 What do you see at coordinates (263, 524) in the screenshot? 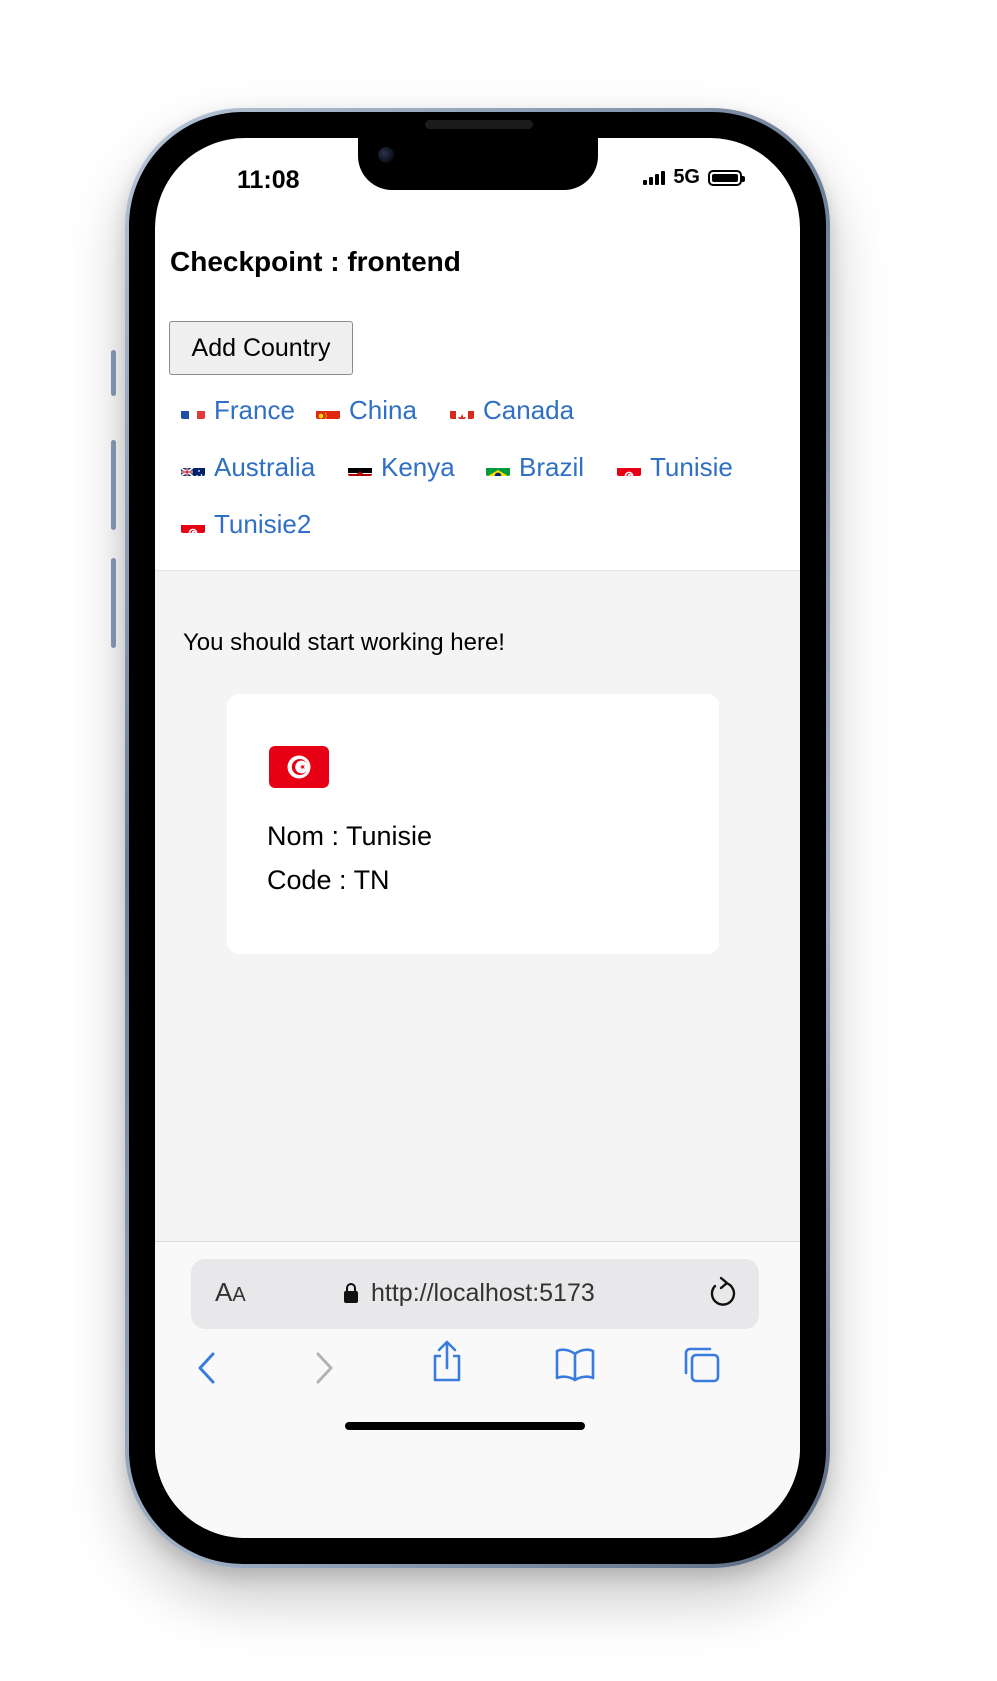
I see `country-label: Tunisie2` at bounding box center [263, 524].